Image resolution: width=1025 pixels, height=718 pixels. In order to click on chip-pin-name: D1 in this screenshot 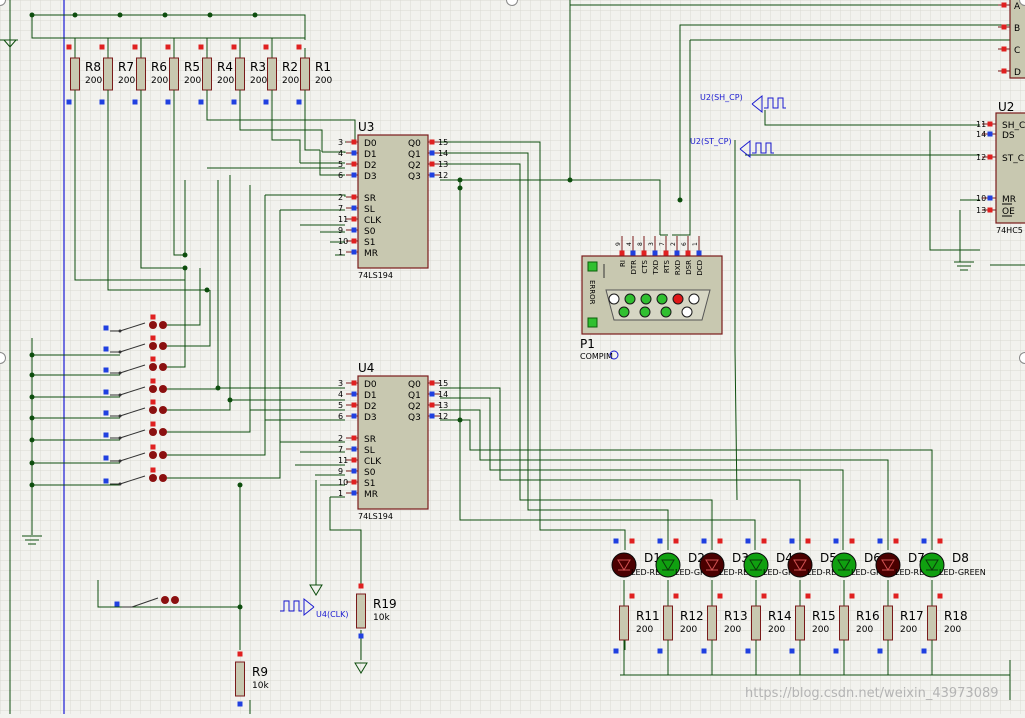, I will do `click(370, 396)`.